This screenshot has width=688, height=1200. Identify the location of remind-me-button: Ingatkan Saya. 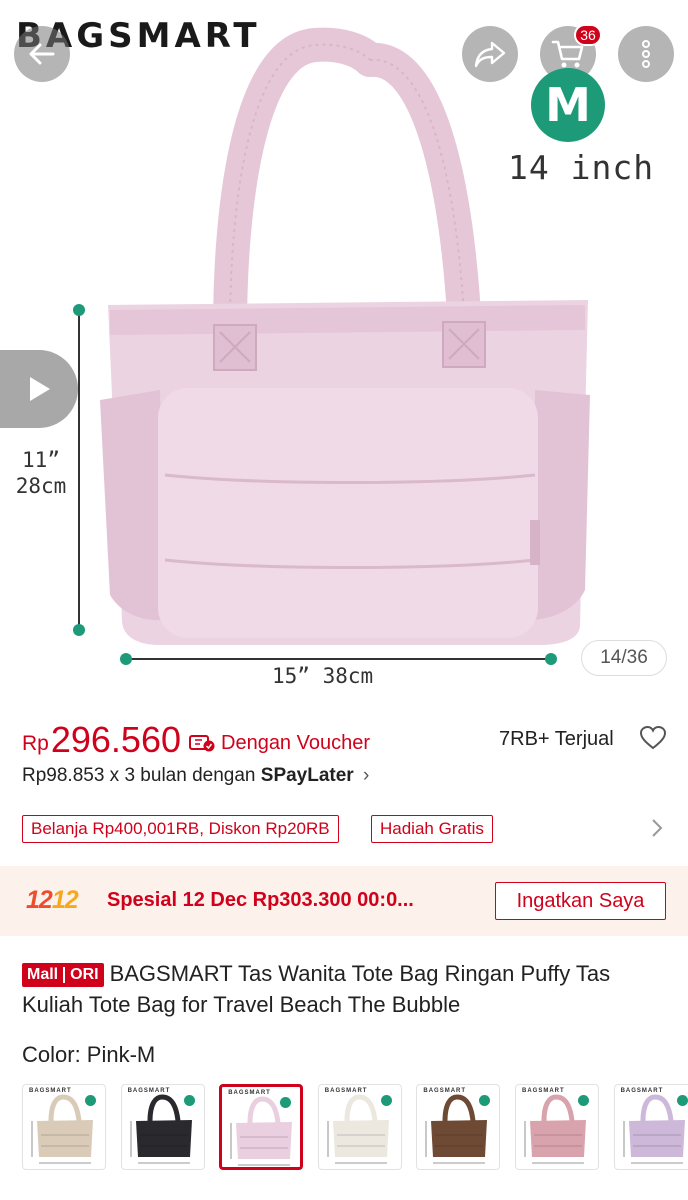
(580, 901).